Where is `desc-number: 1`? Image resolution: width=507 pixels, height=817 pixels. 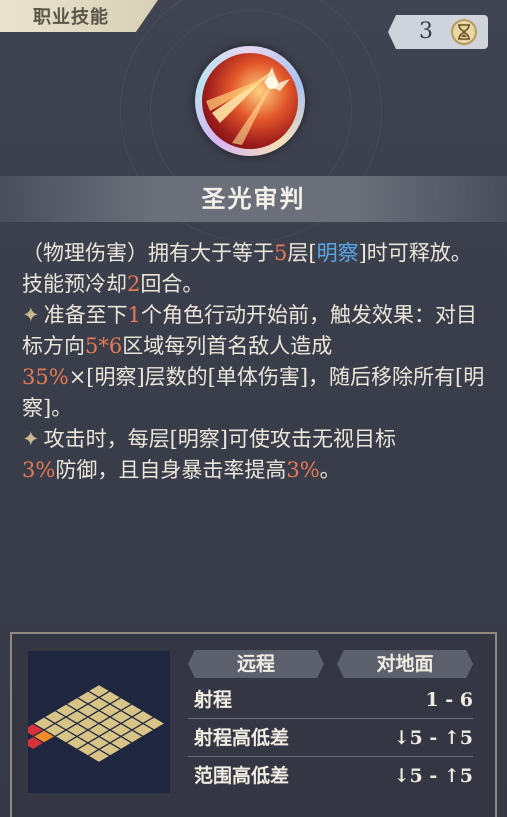 desc-number: 1 is located at coordinates (134, 315).